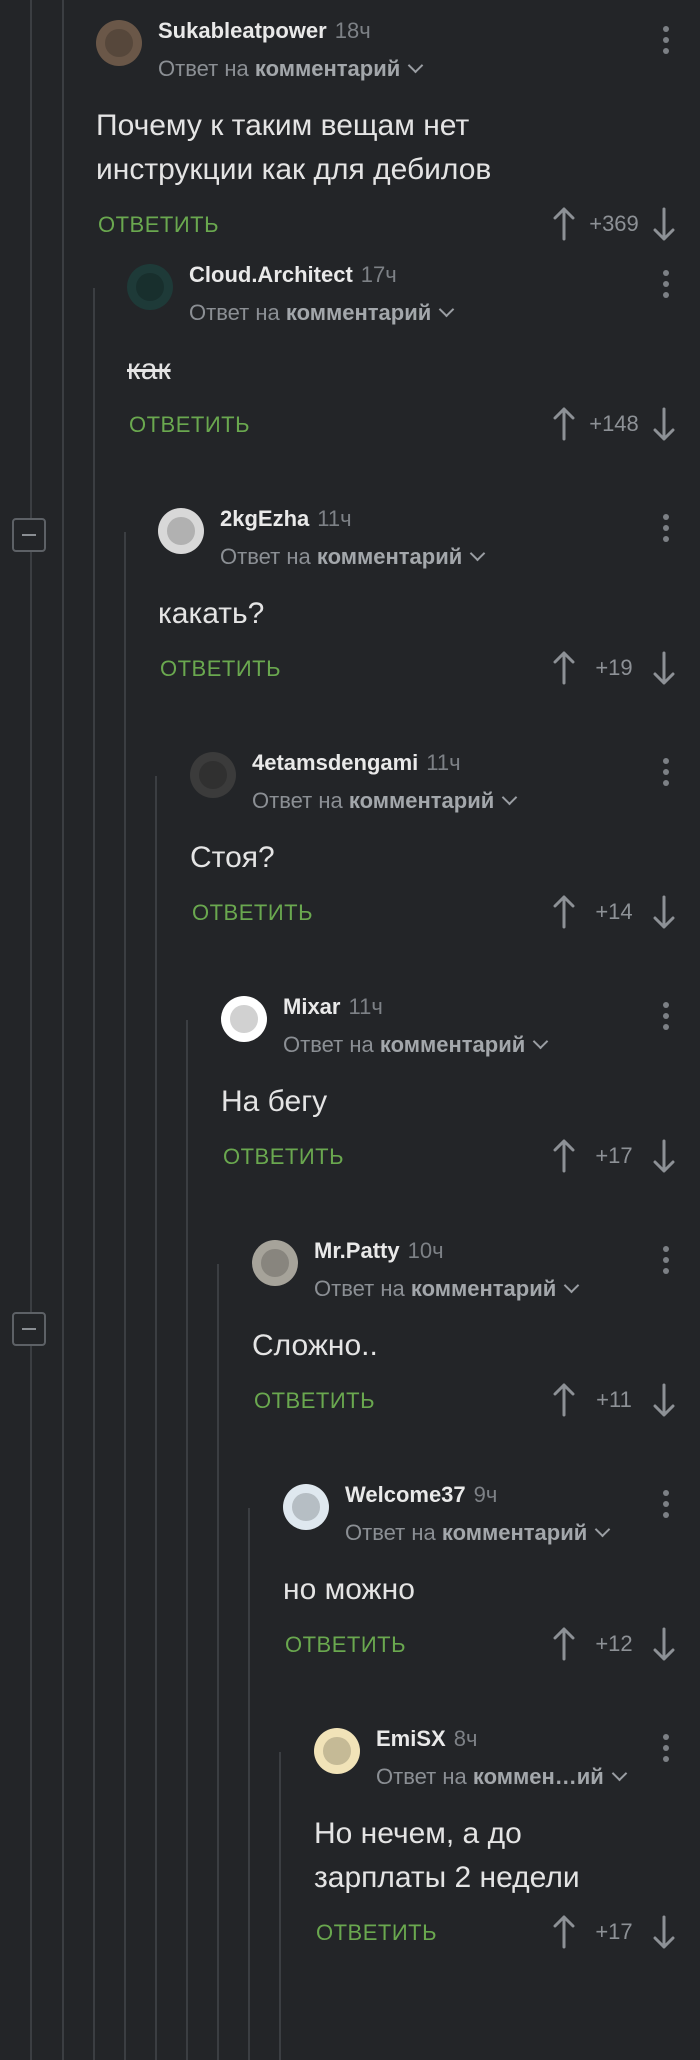 This screenshot has height=2060, width=700. What do you see at coordinates (352, 30) in the screenshot?
I see `comment-time: 18ч` at bounding box center [352, 30].